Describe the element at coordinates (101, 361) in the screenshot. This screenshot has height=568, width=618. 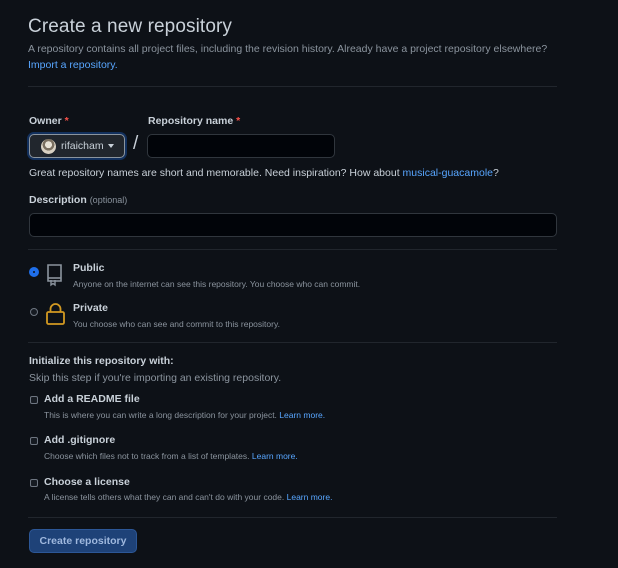
I see `init-section-title: Initialize this repository with:` at that location.